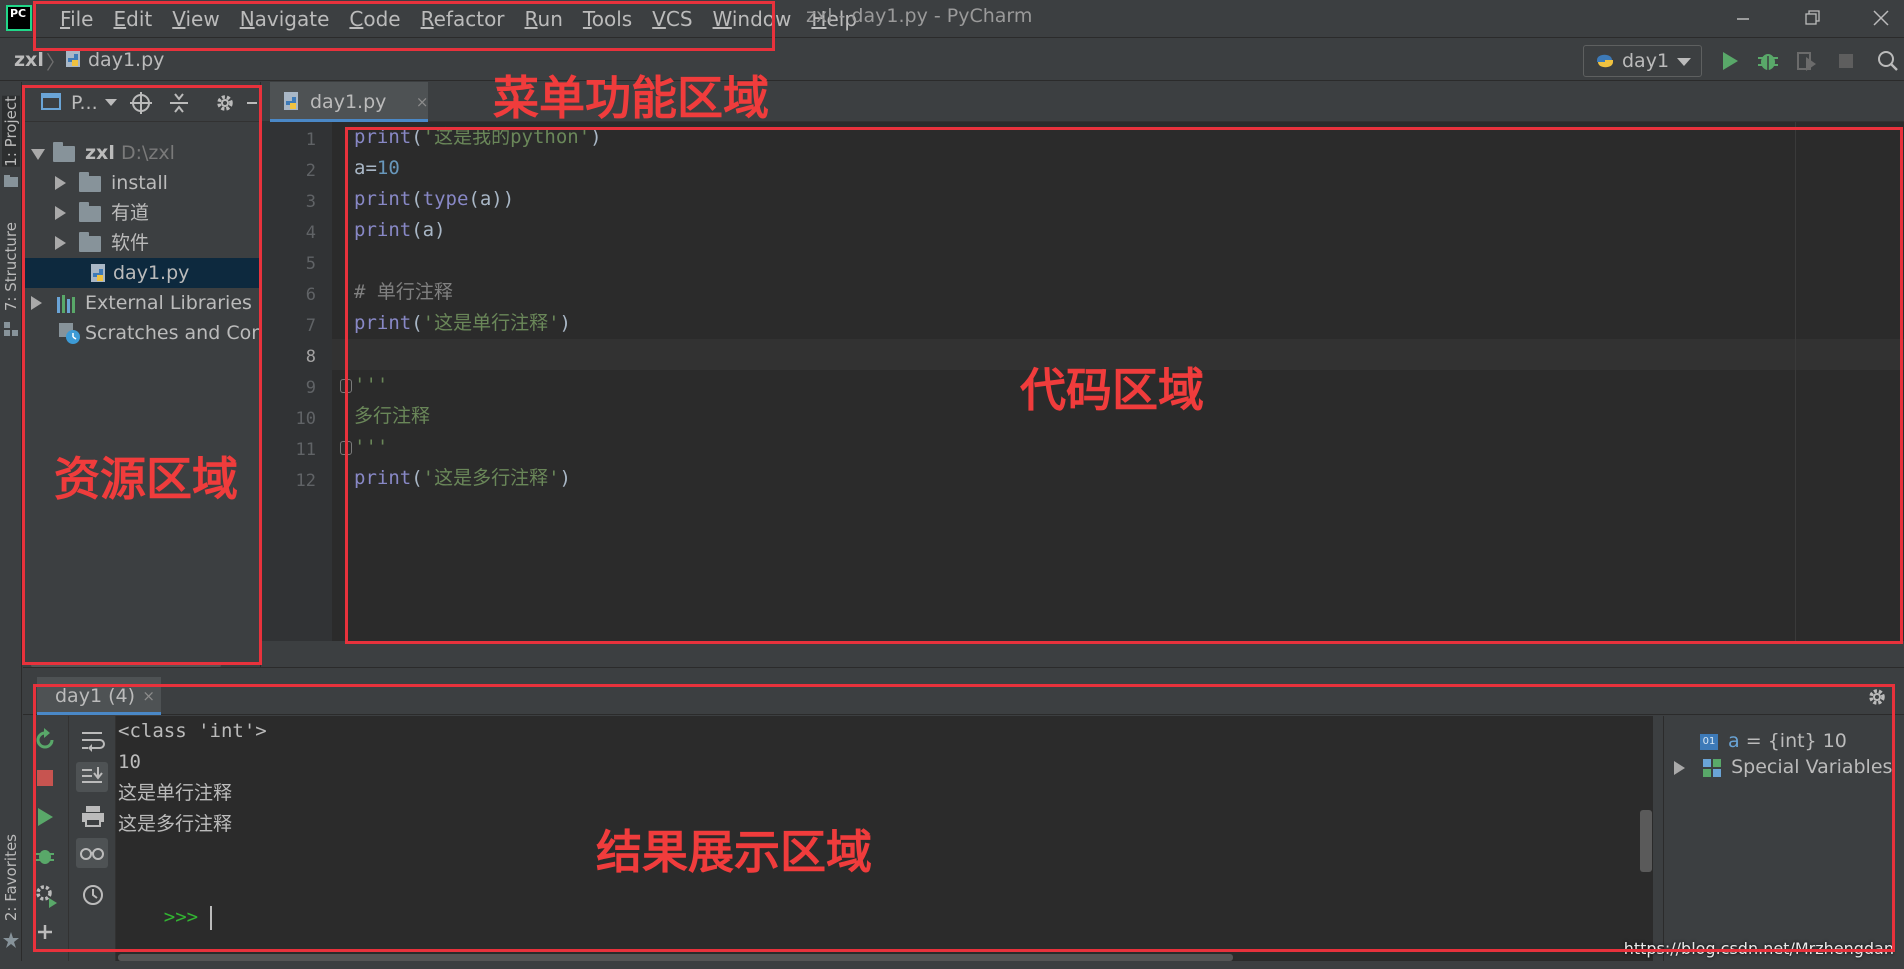 The width and height of the screenshot is (1904, 969). Describe the element at coordinates (310, 295) in the screenshot. I see `line-number: 6` at that location.